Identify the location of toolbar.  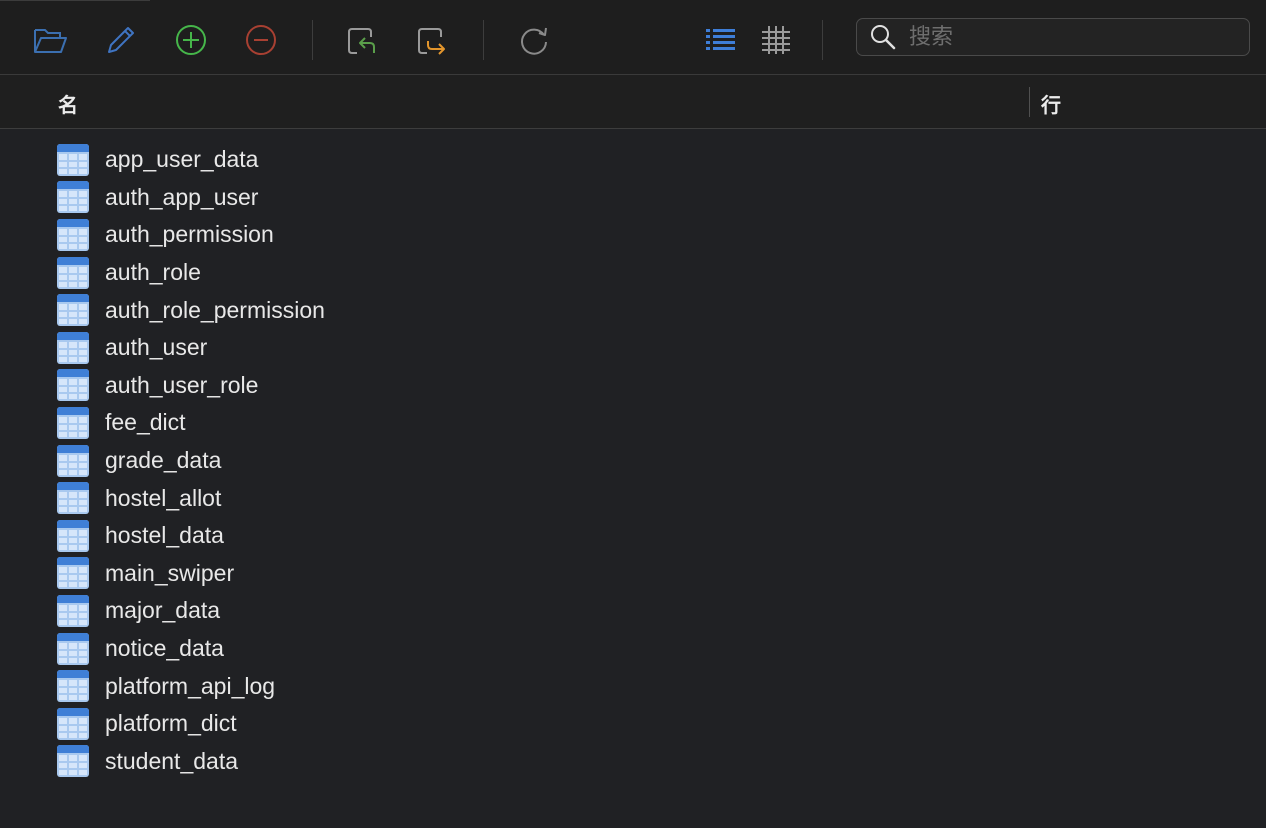
(633, 37).